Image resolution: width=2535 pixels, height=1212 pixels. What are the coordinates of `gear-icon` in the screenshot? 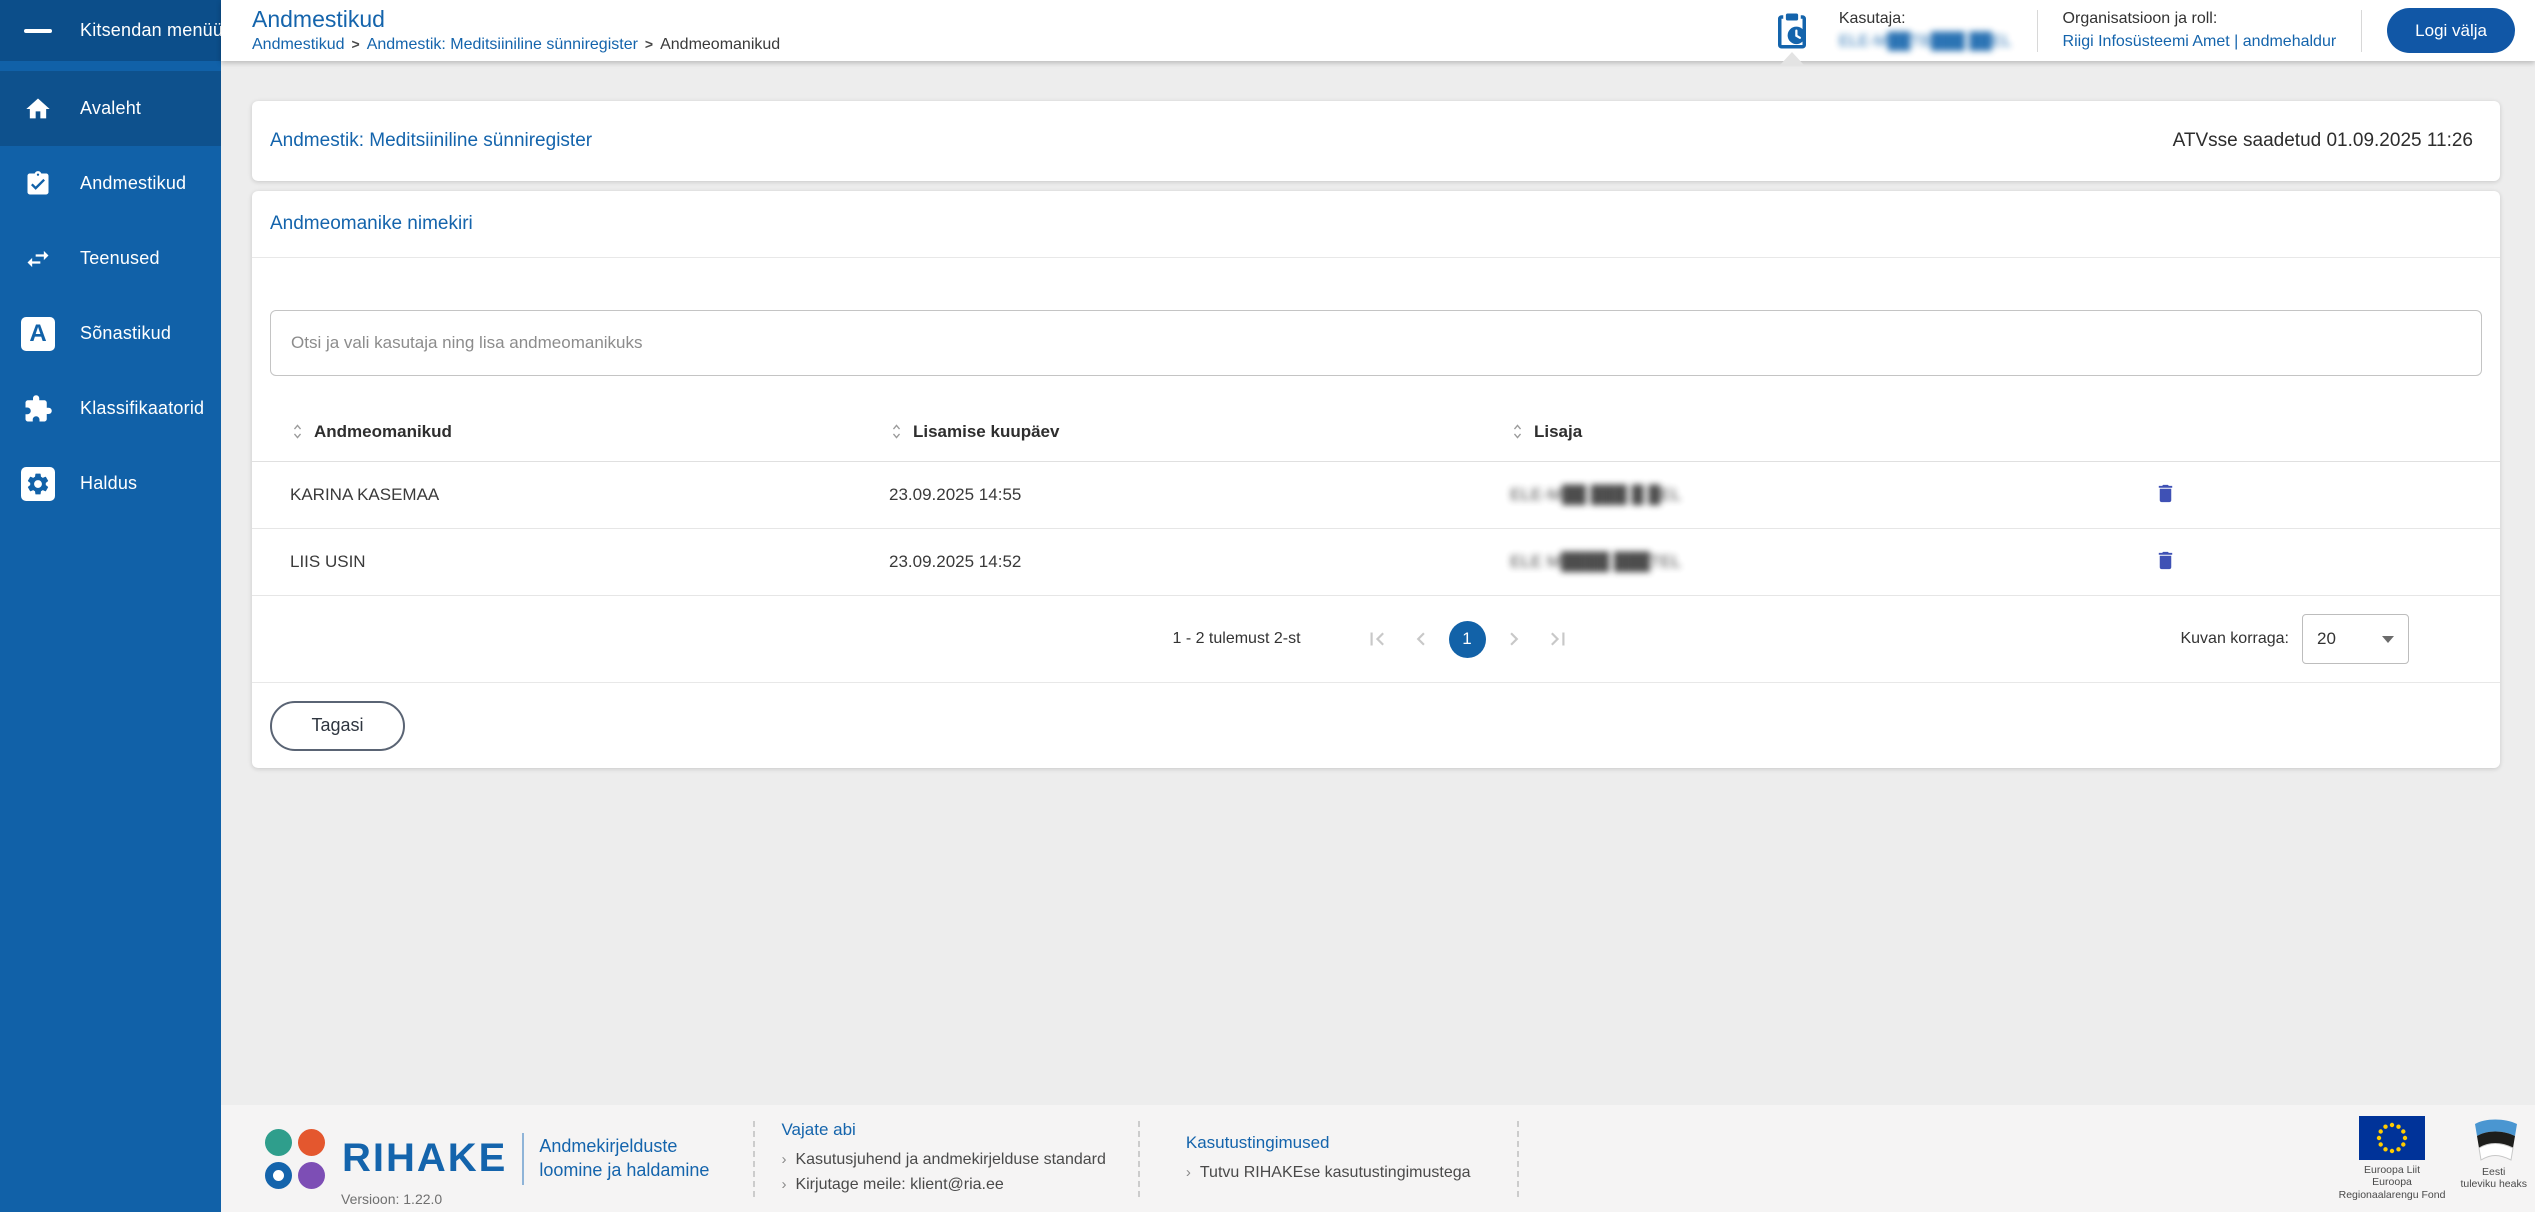 It's located at (38, 483).